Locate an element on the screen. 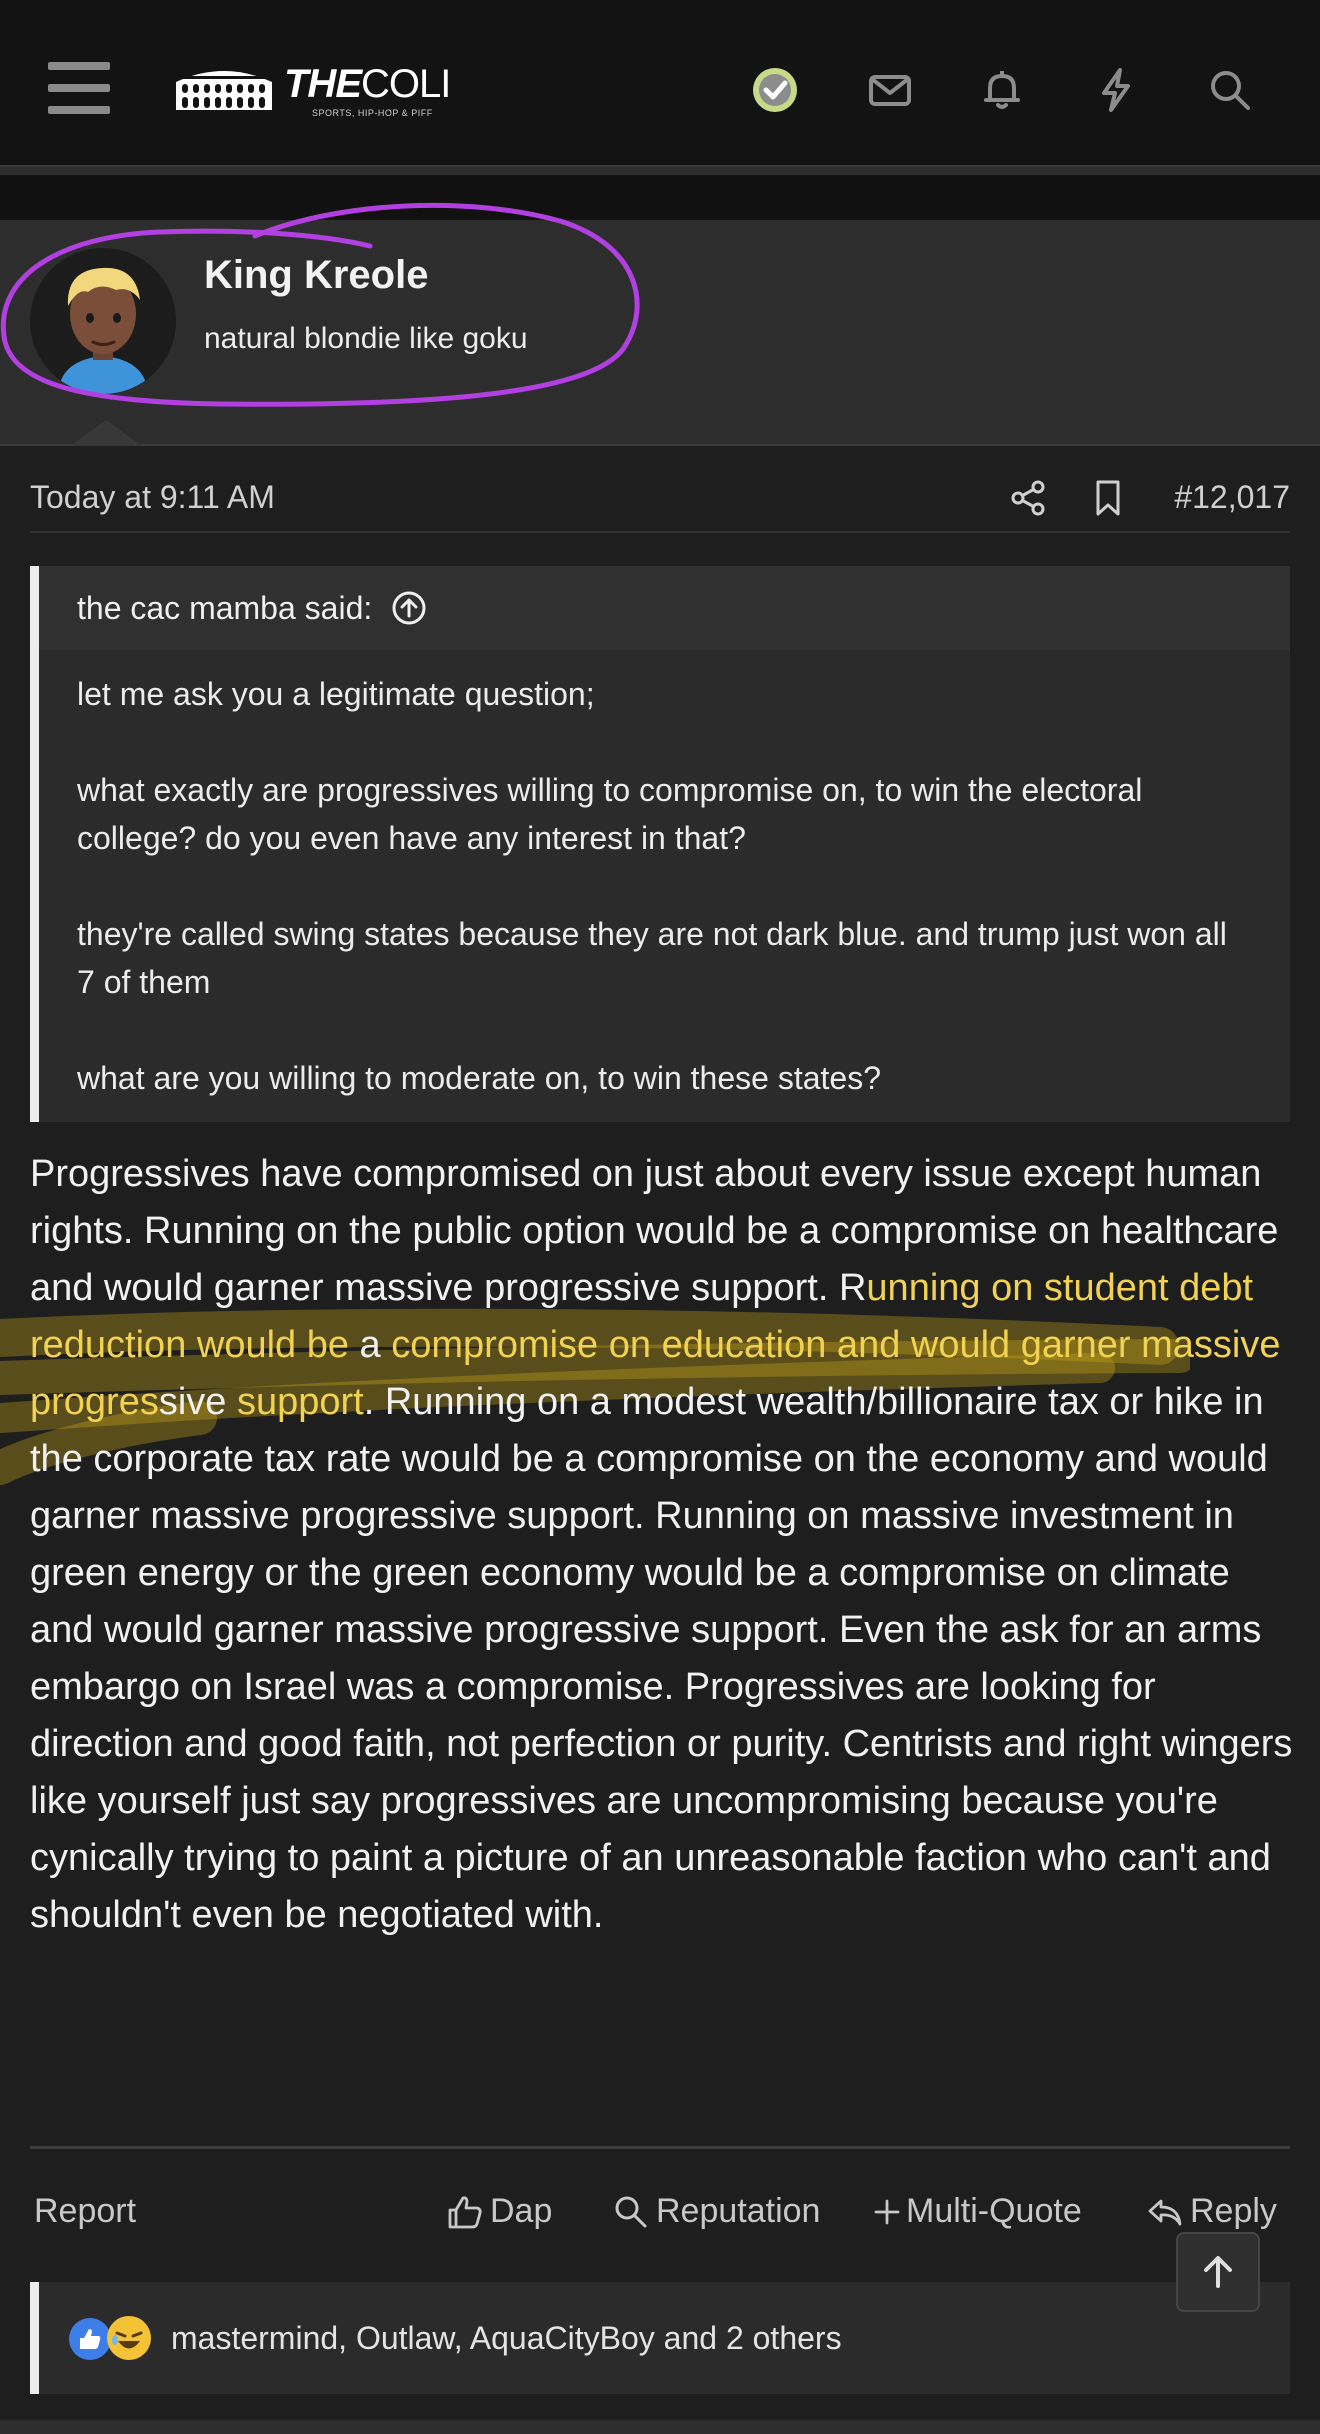  highlighted-text: support is located at coordinates (300, 1402).